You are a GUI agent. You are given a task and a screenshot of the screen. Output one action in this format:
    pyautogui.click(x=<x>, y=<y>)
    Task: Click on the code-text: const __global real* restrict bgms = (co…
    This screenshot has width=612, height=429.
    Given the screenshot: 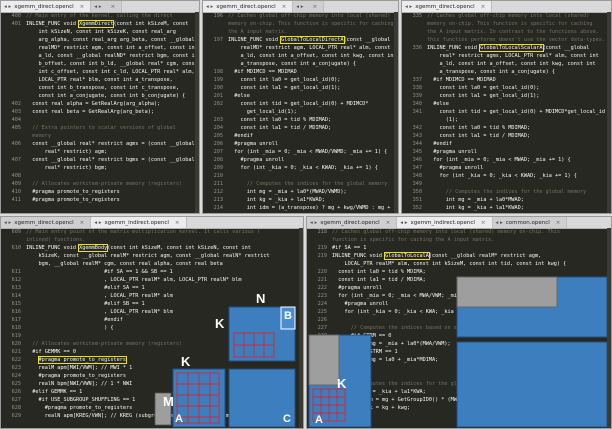 What is the action you would take?
    pyautogui.click(x=110, y=160)
    